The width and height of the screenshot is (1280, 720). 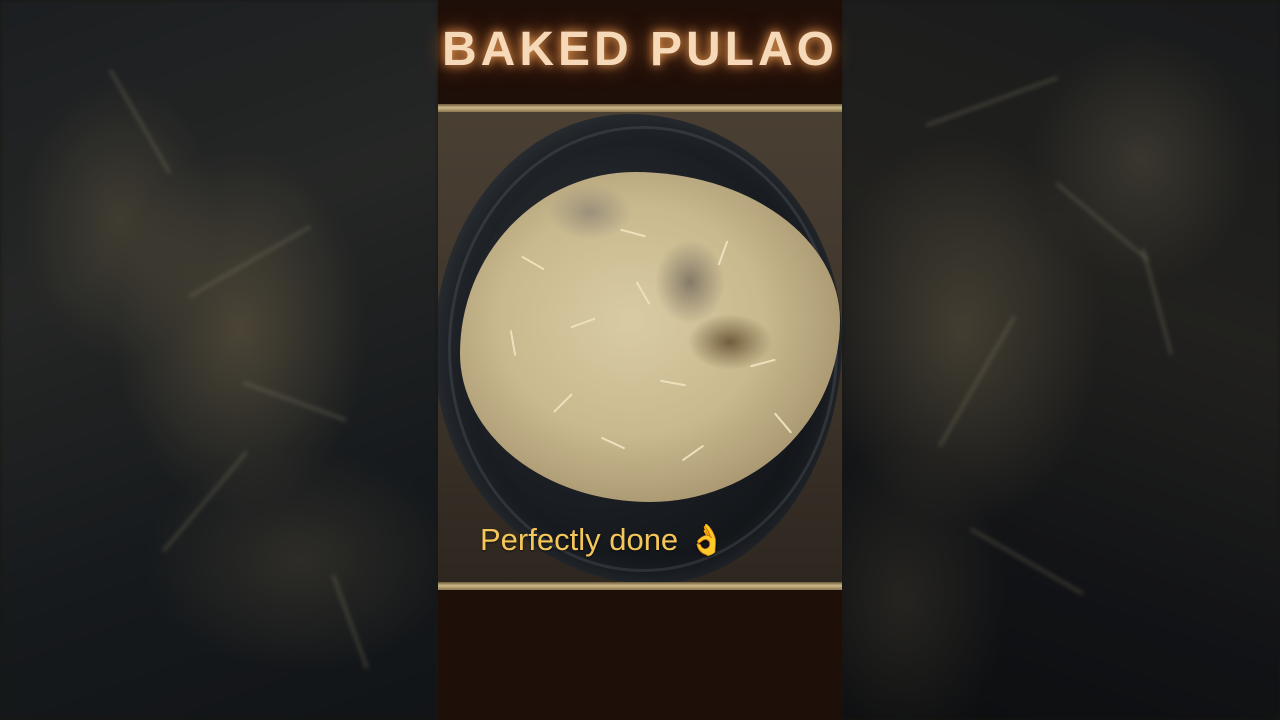 What do you see at coordinates (579, 539) in the screenshot?
I see `caption-label: Perfectly done` at bounding box center [579, 539].